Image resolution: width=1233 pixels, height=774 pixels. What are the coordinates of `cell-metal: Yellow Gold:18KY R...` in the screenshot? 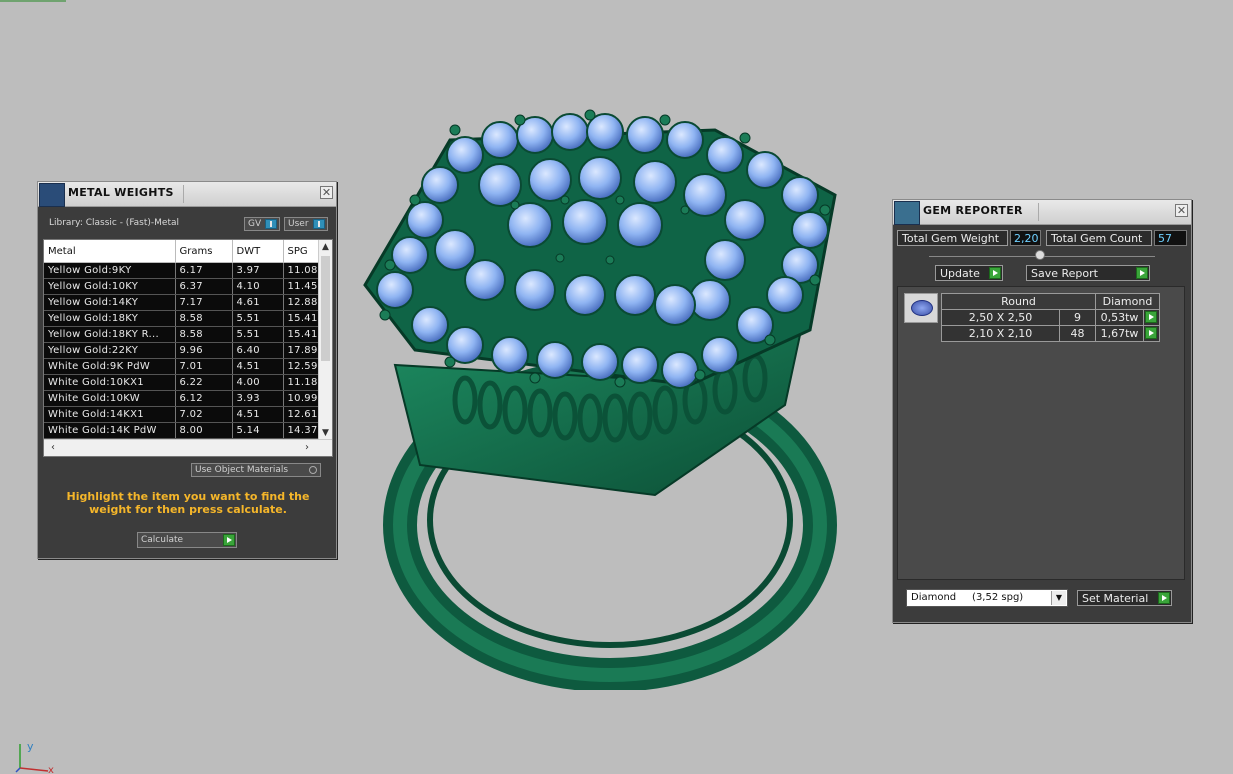 It's located at (110, 334).